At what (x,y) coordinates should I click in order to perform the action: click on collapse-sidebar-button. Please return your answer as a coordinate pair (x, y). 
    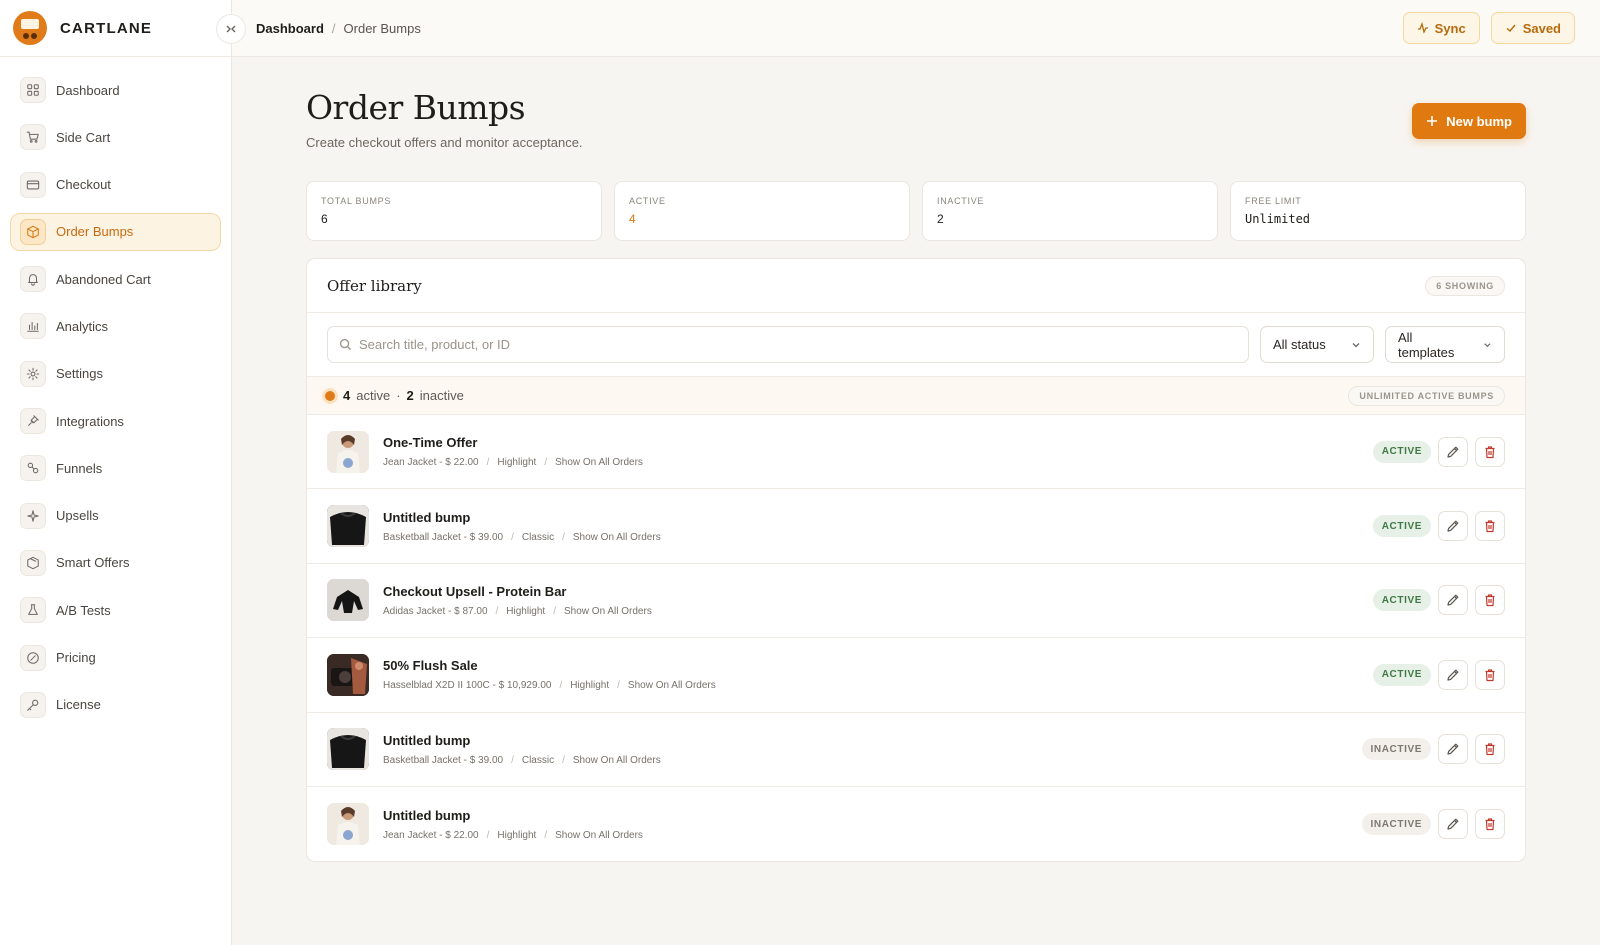
    Looking at the image, I should click on (231, 29).